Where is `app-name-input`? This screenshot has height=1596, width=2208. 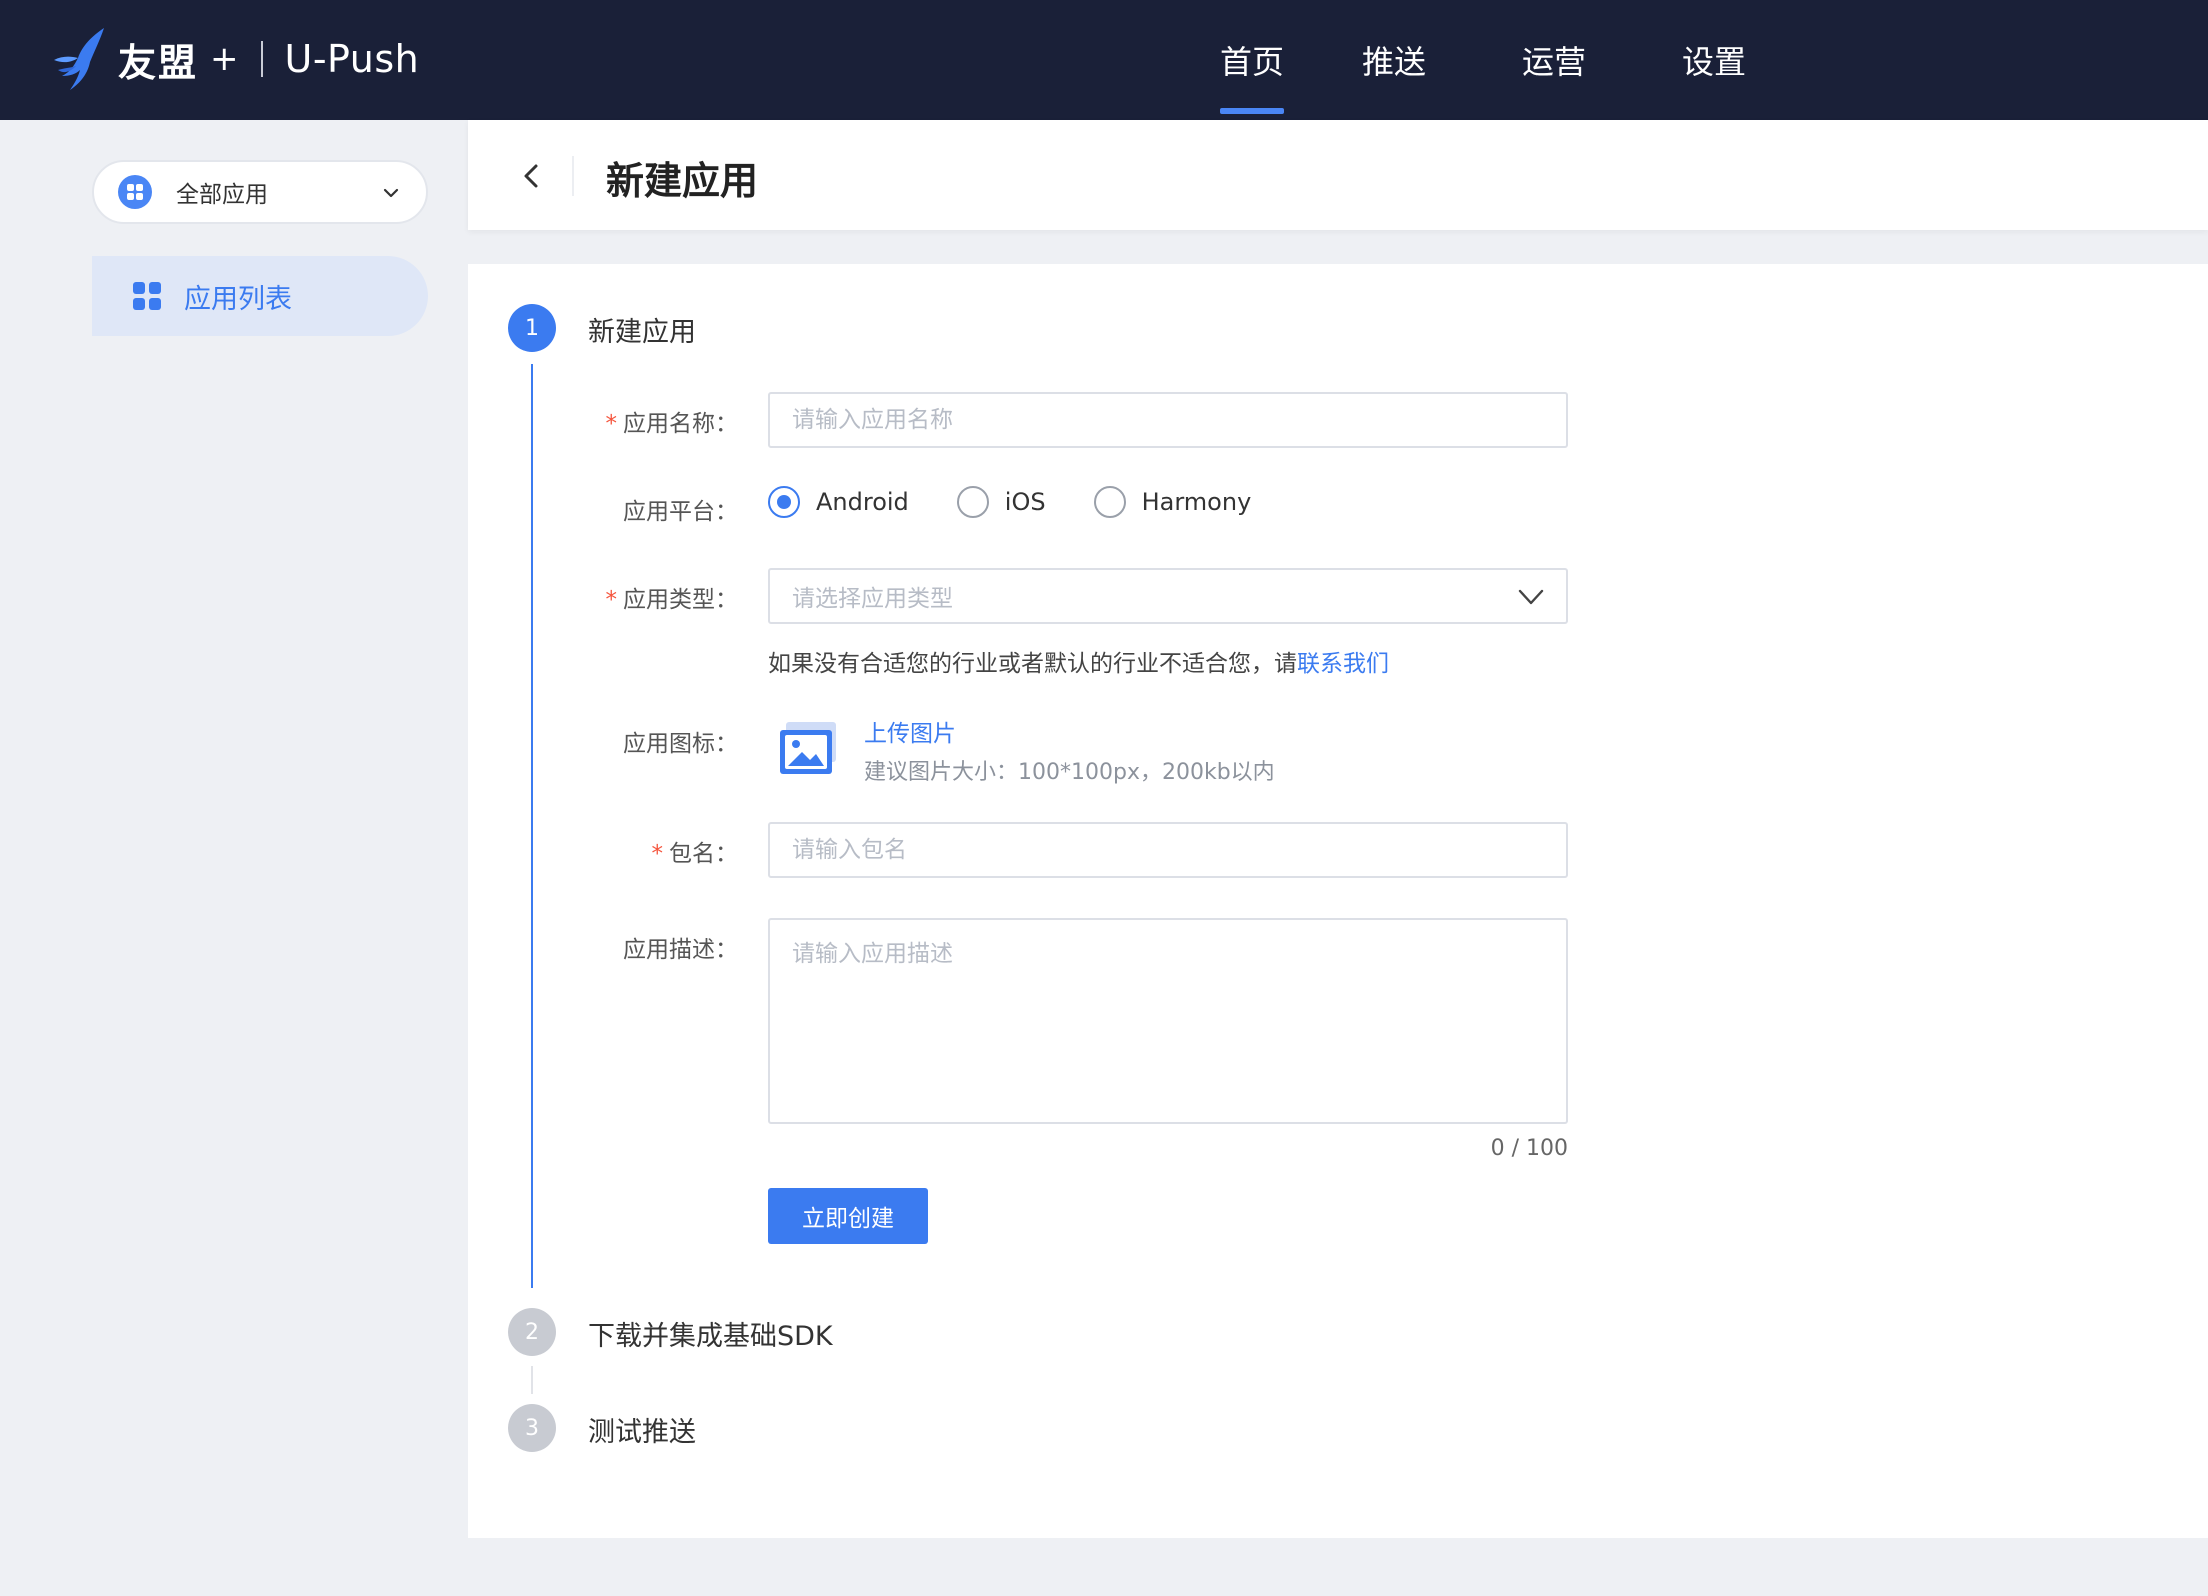
app-name-input is located at coordinates (1168, 420).